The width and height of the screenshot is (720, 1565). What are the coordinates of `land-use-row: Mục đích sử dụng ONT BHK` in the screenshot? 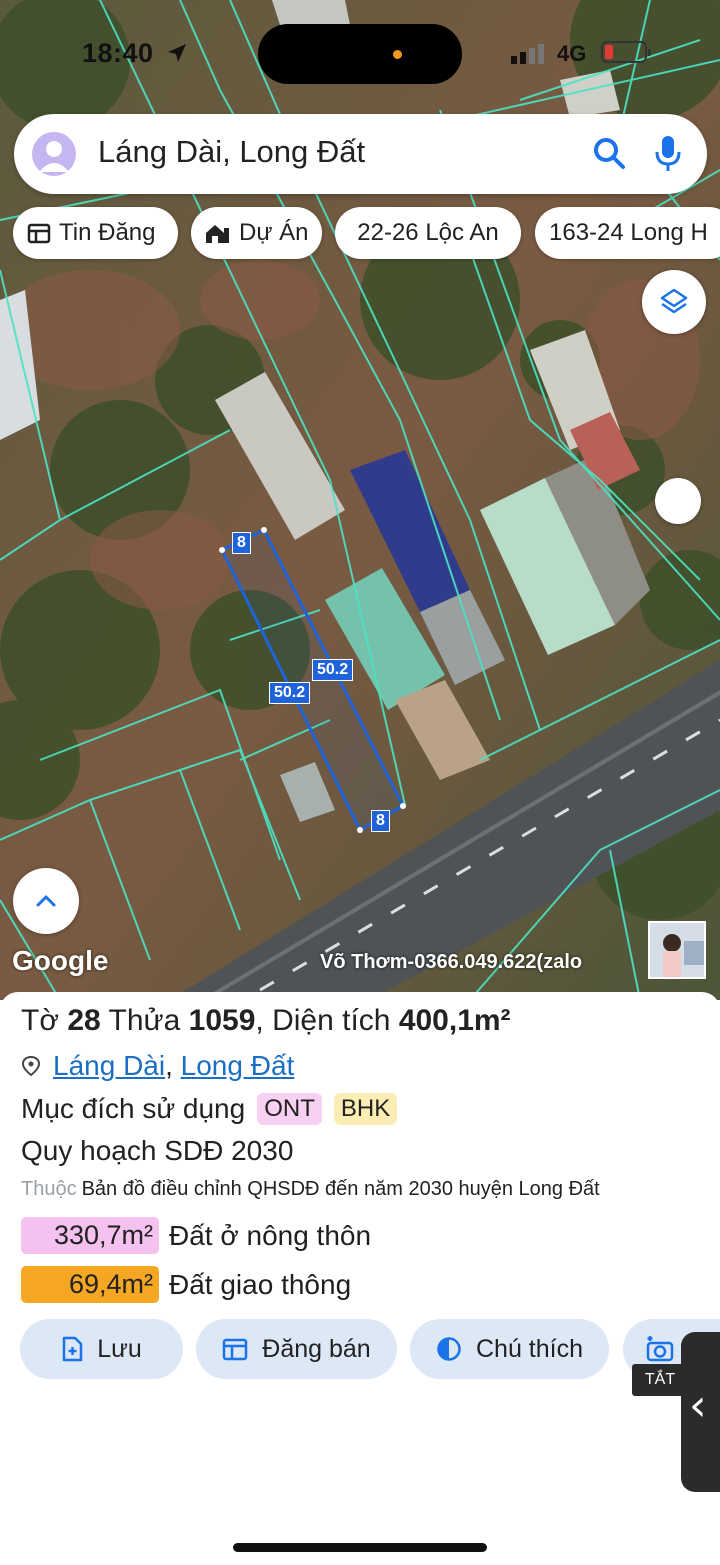 It's located at (209, 1109).